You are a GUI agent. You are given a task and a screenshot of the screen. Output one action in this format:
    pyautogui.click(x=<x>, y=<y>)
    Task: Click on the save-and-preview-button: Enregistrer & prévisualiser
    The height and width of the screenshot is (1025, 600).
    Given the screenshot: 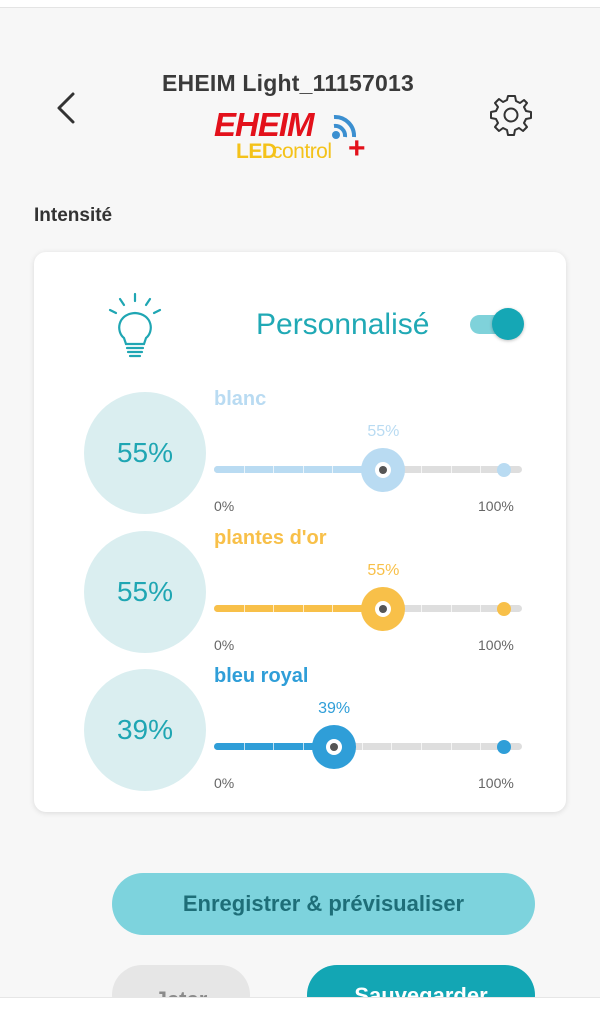 What is the action you would take?
    pyautogui.click(x=323, y=904)
    